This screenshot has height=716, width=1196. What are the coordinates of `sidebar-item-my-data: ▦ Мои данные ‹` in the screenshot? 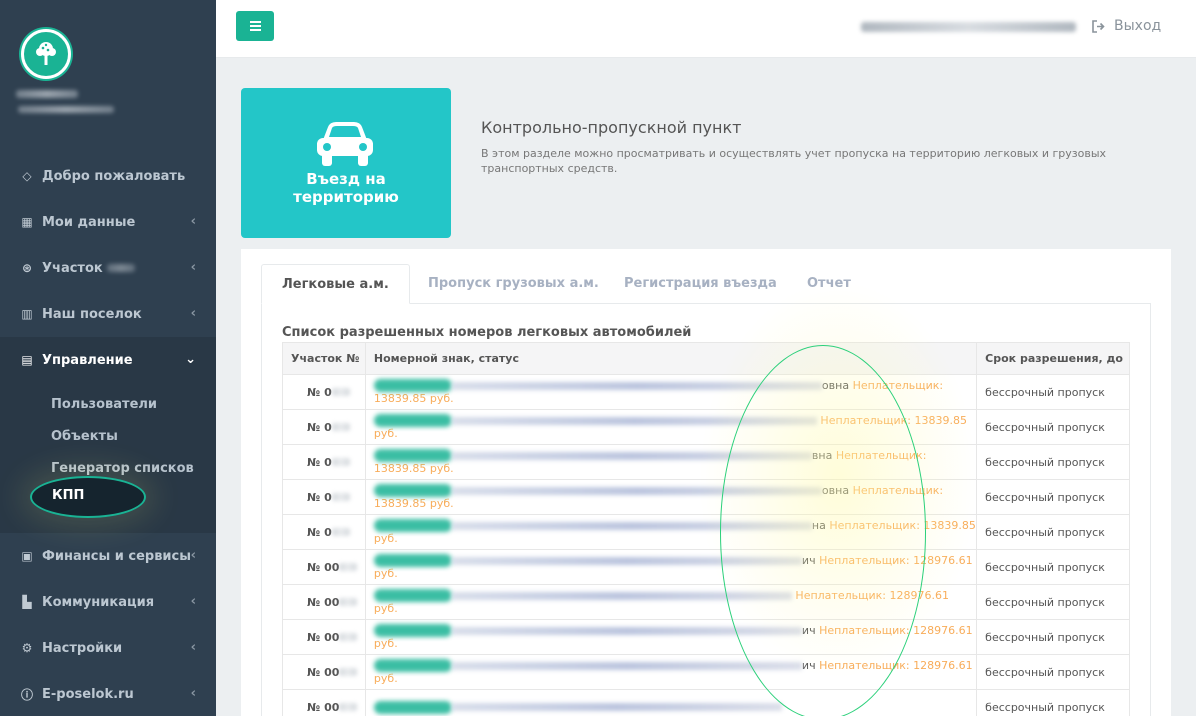 It's located at (108, 222).